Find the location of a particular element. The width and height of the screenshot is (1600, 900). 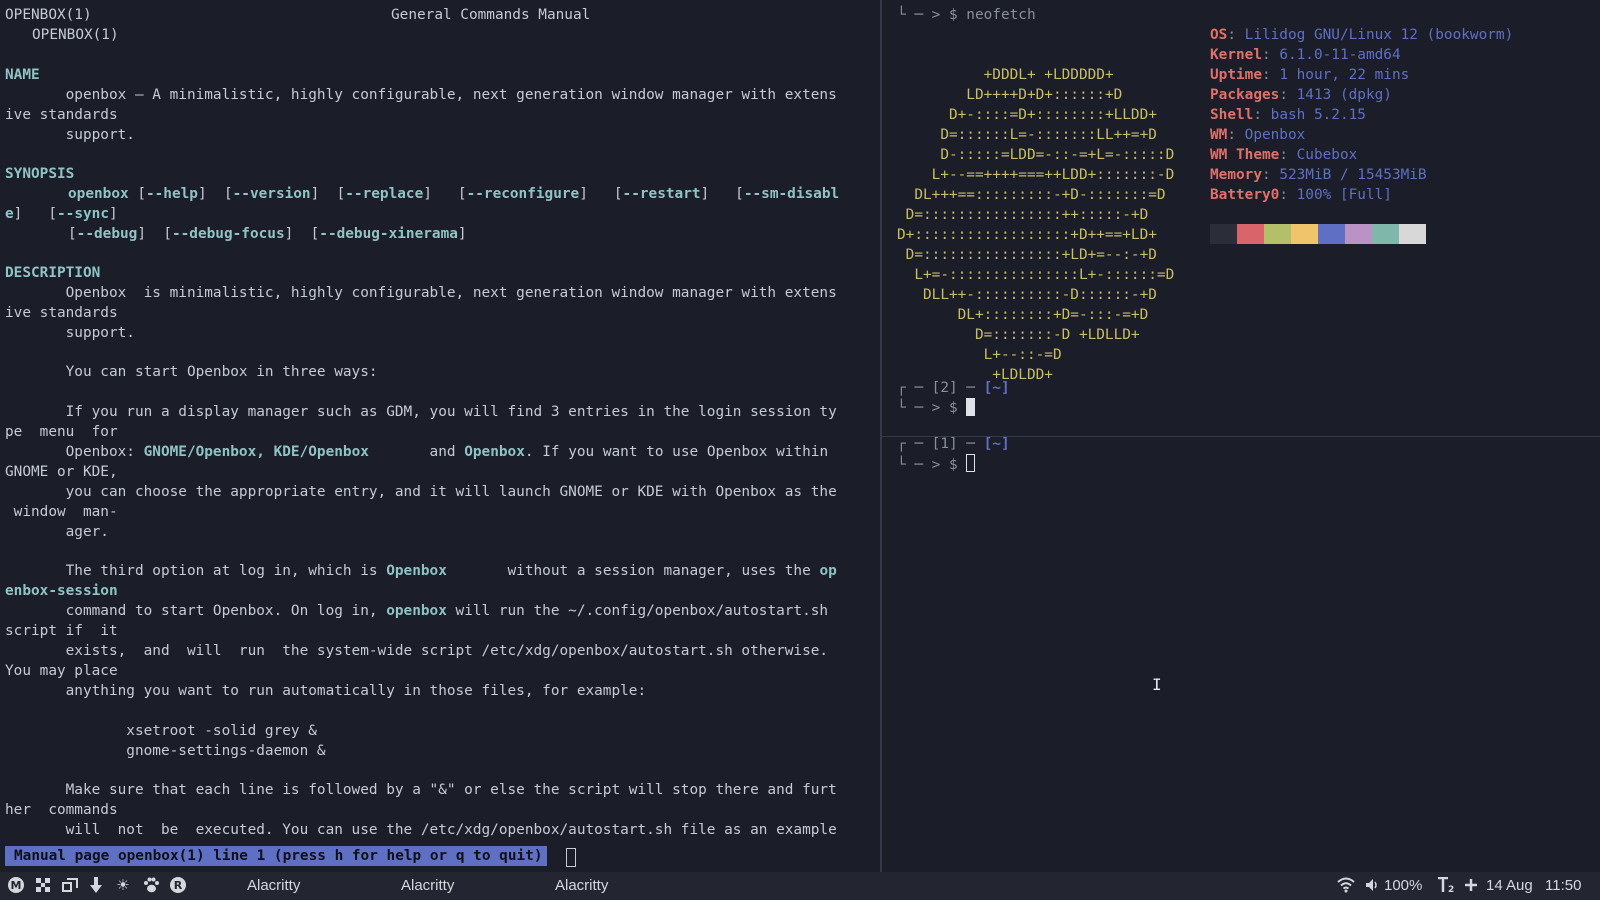

logo-line: D+::::::::::::::::::+D++==+LD+ is located at coordinates (1027, 235).